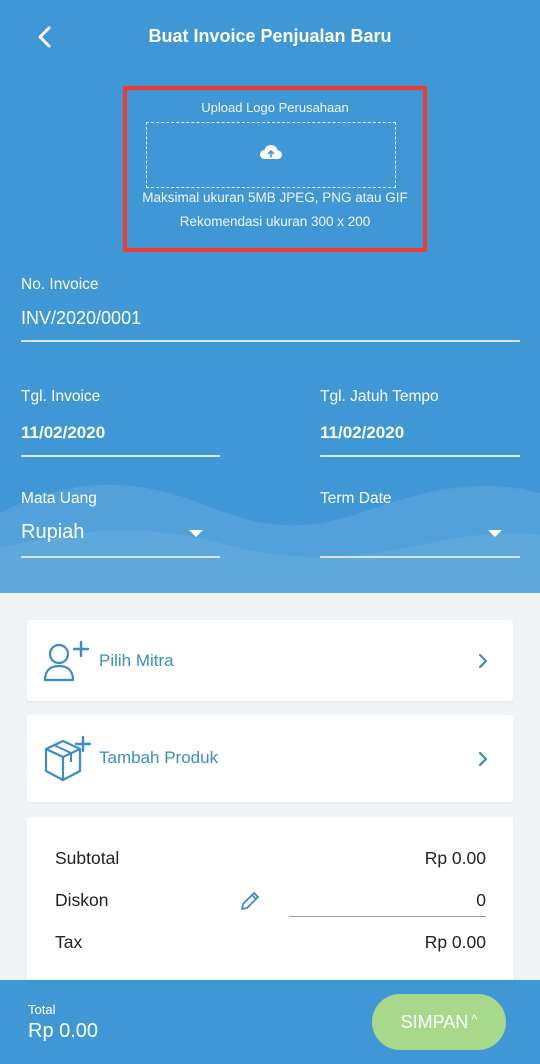  I want to click on upload-logo-title: Upload Logo Perusahaan, so click(275, 107).